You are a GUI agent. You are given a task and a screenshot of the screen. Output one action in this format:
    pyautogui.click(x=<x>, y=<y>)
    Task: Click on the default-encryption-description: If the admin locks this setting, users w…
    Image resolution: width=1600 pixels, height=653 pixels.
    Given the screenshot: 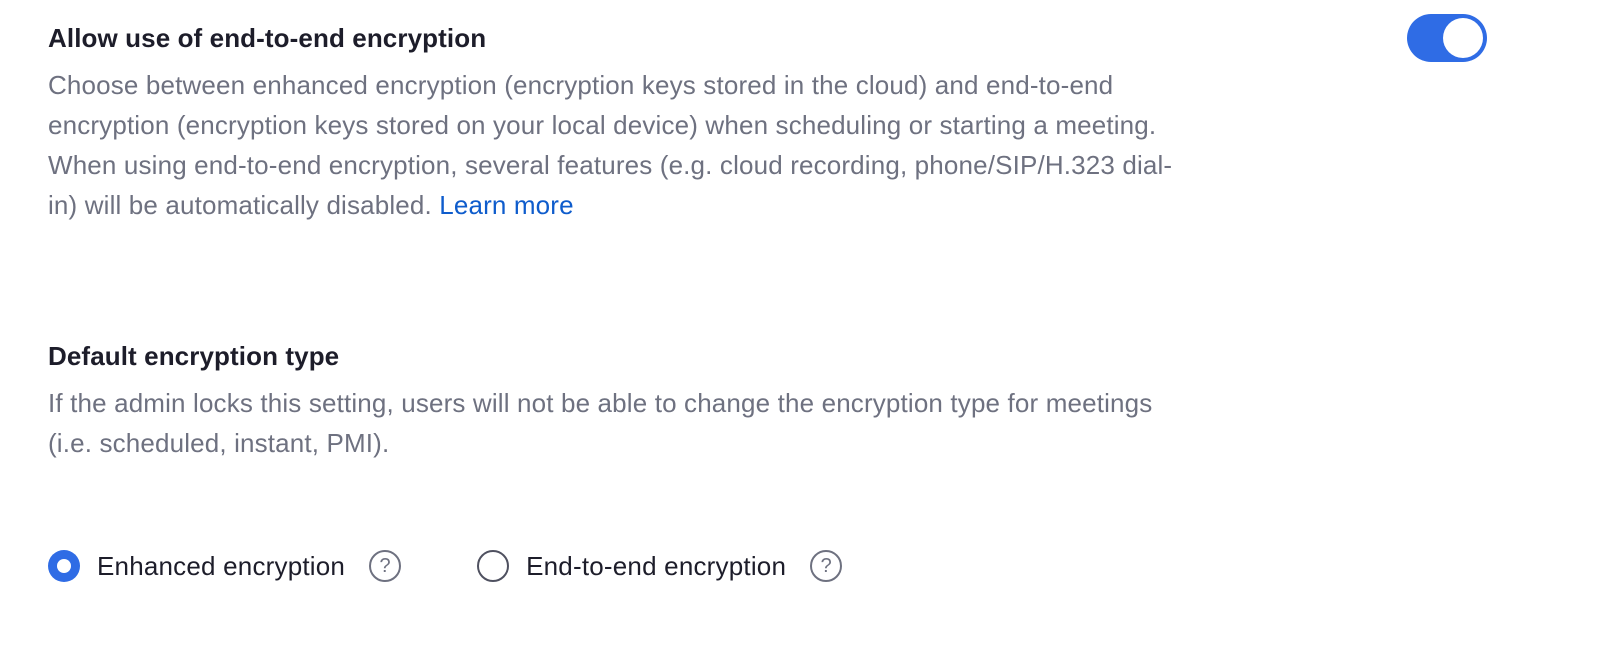 What is the action you would take?
    pyautogui.click(x=708, y=423)
    